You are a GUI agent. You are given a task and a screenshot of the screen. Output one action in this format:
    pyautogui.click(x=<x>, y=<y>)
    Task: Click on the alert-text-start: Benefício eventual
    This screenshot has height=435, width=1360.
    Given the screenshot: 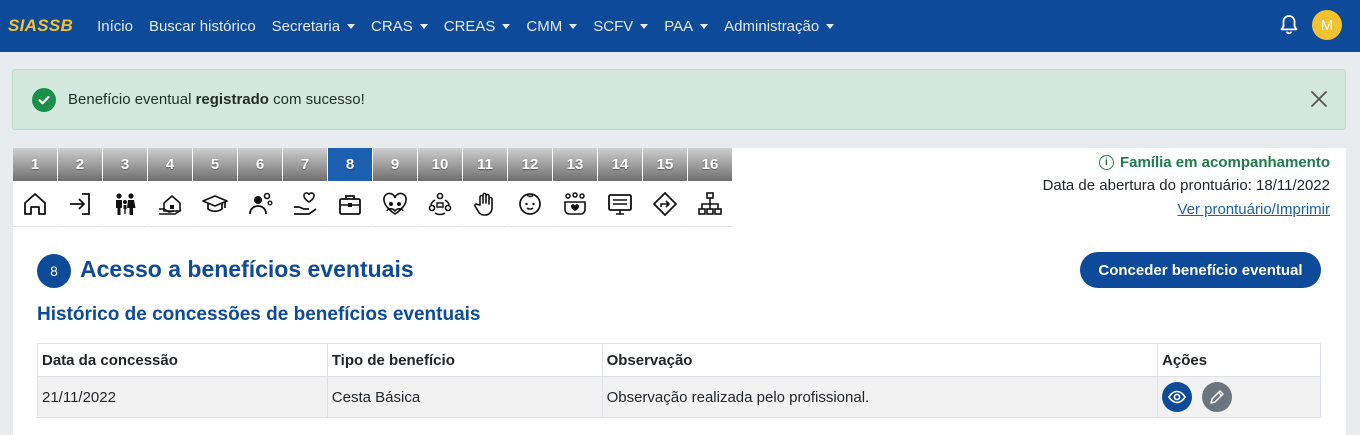 What is the action you would take?
    pyautogui.click(x=132, y=99)
    